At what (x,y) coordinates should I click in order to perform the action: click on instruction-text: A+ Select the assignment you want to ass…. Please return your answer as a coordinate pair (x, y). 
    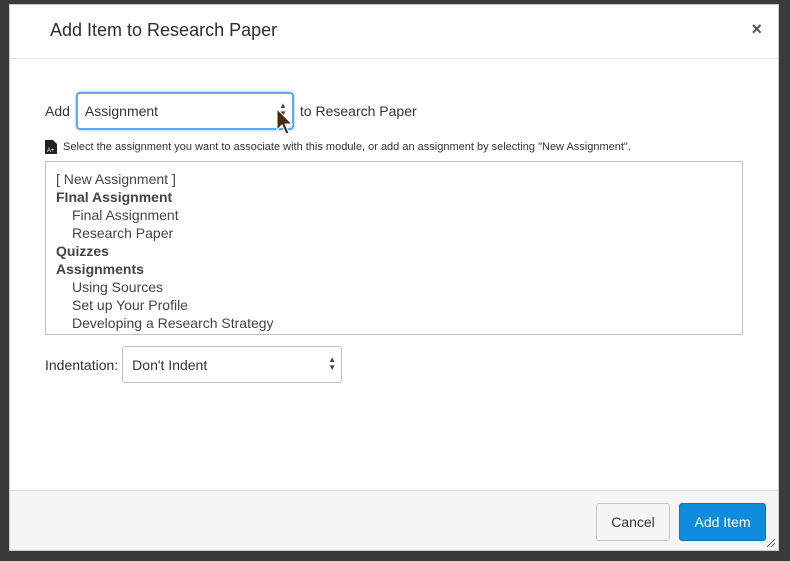
    Looking at the image, I should click on (338, 147).